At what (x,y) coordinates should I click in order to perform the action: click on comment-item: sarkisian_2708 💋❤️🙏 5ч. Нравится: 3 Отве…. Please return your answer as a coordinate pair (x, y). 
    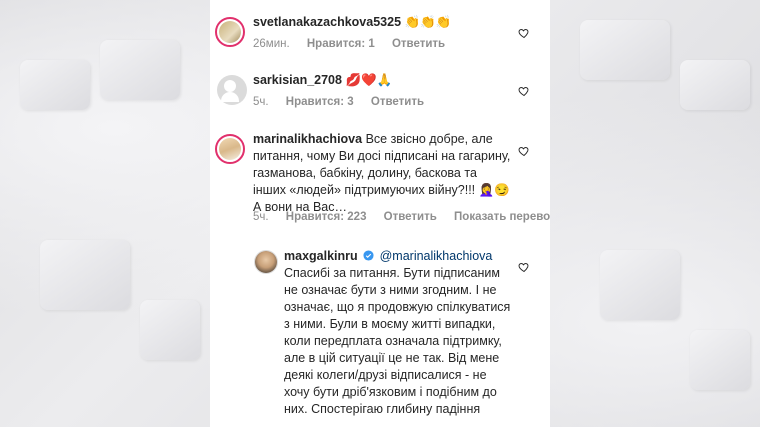
    Looking at the image, I should click on (380, 91).